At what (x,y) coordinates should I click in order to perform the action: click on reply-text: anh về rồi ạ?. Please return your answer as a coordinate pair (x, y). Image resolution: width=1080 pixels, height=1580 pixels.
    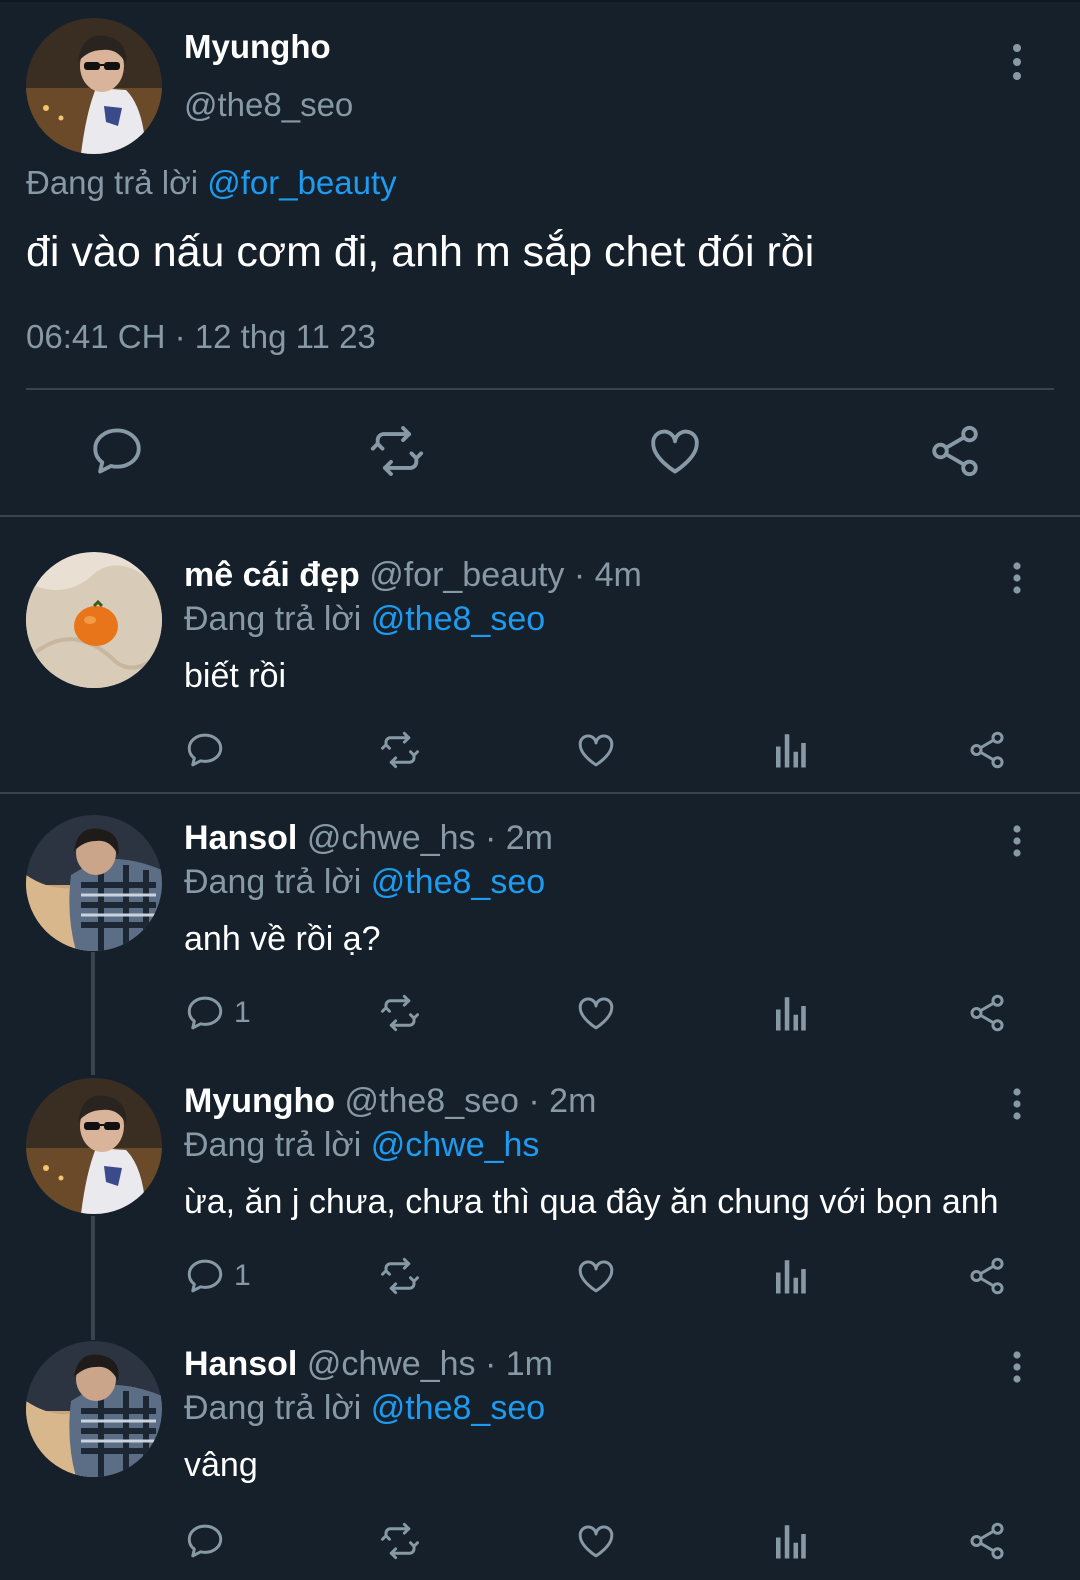
    Looking at the image, I should click on (282, 939).